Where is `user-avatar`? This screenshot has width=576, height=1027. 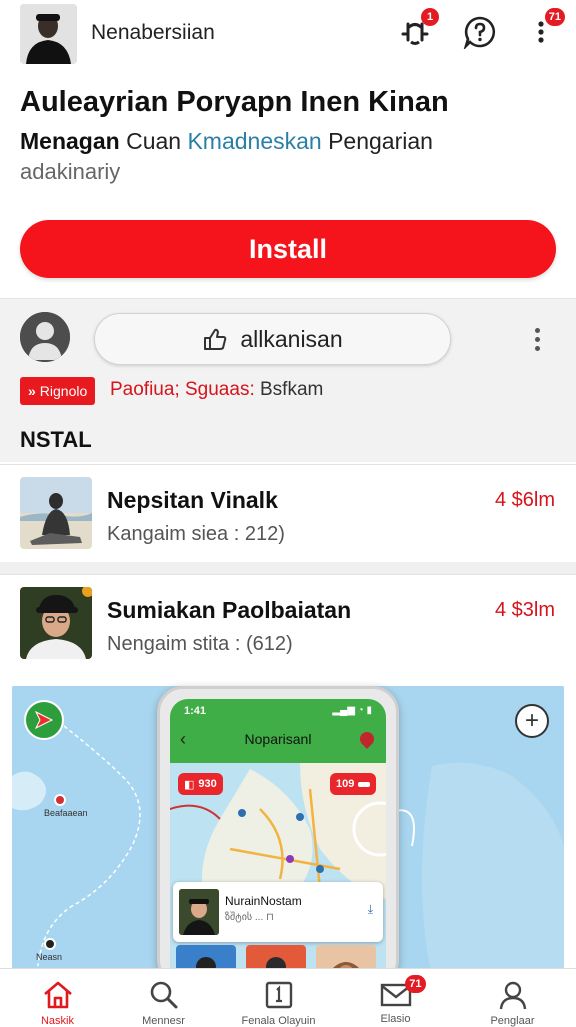 user-avatar is located at coordinates (45, 337).